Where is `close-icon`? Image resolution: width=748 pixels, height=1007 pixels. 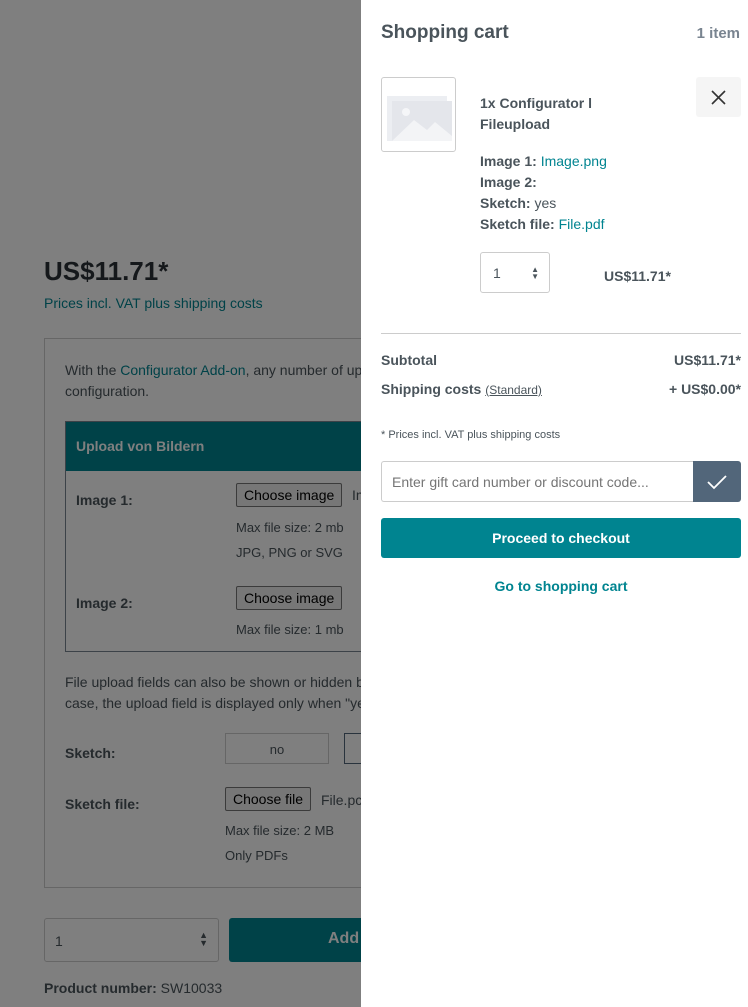
close-icon is located at coordinates (718, 97).